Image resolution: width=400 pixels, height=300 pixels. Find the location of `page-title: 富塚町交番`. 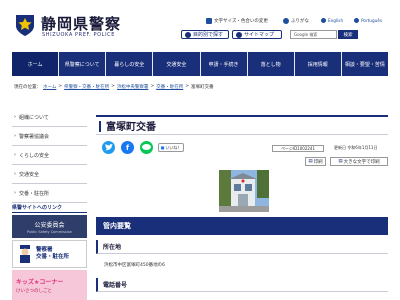

page-title: 富塚町交番 is located at coordinates (242, 125).